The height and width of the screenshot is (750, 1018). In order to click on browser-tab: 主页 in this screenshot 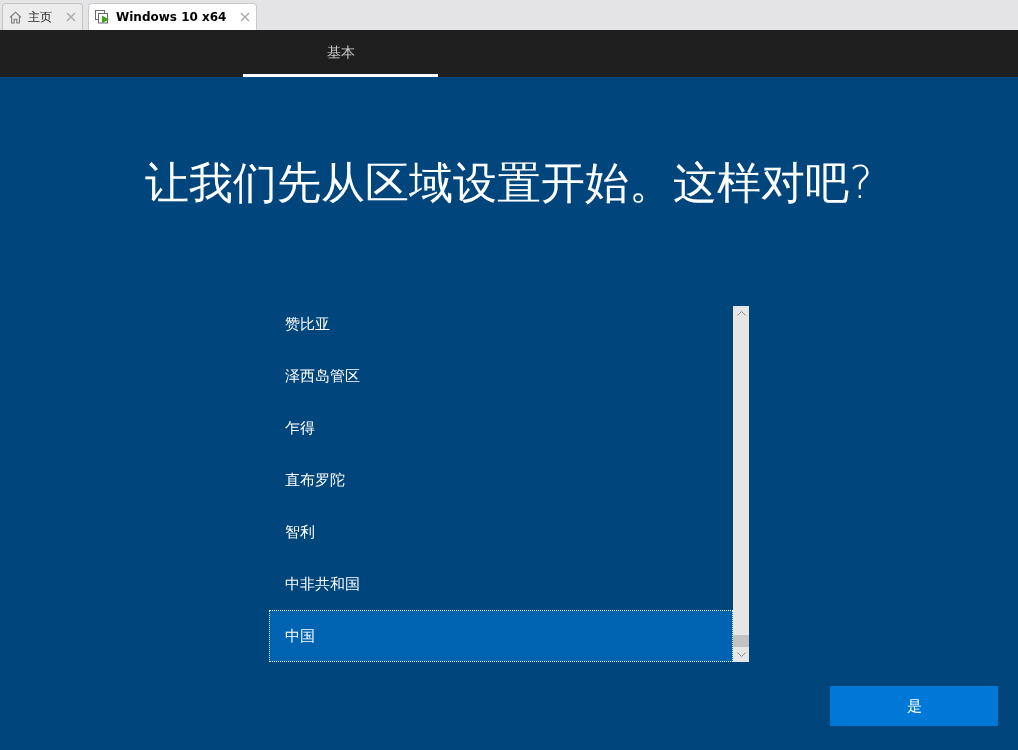, I will do `click(42, 16)`.